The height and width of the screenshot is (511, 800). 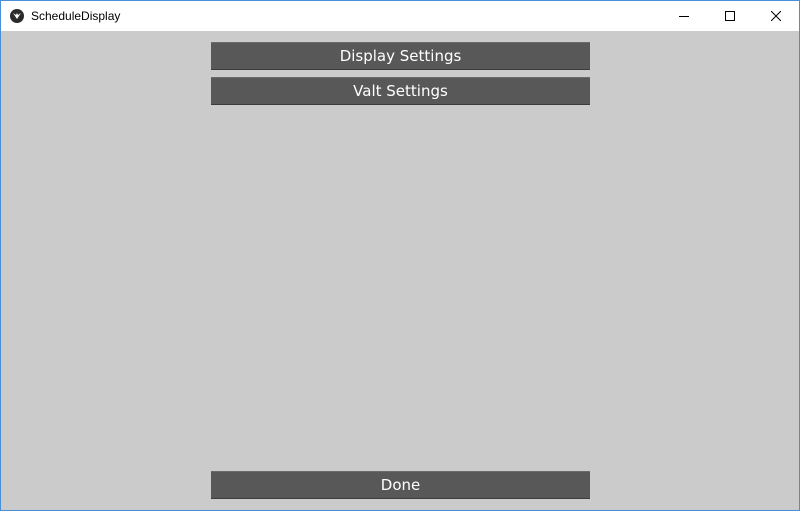 I want to click on minimize-button, so click(x=684, y=16).